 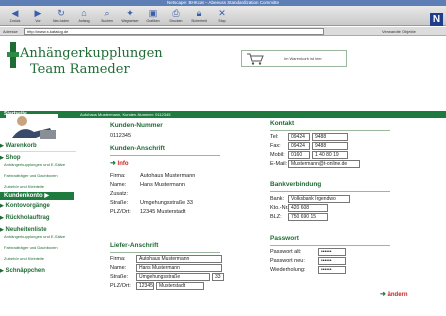 What do you see at coordinates (324, 164) in the screenshot?
I see `email-input: Mustermann@t-online.de` at bounding box center [324, 164].